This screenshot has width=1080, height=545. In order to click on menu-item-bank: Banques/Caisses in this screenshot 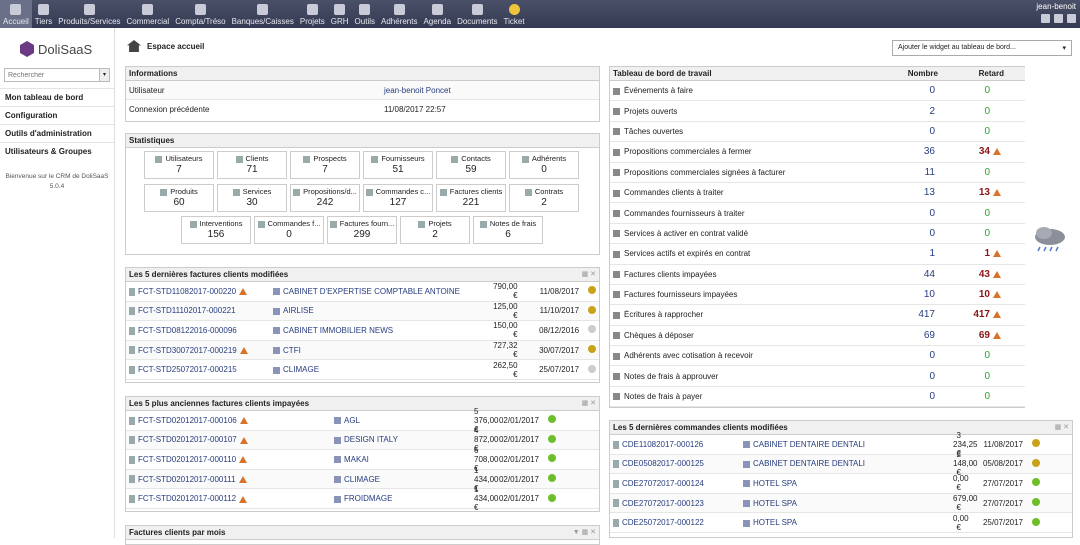, I will do `click(263, 14)`.